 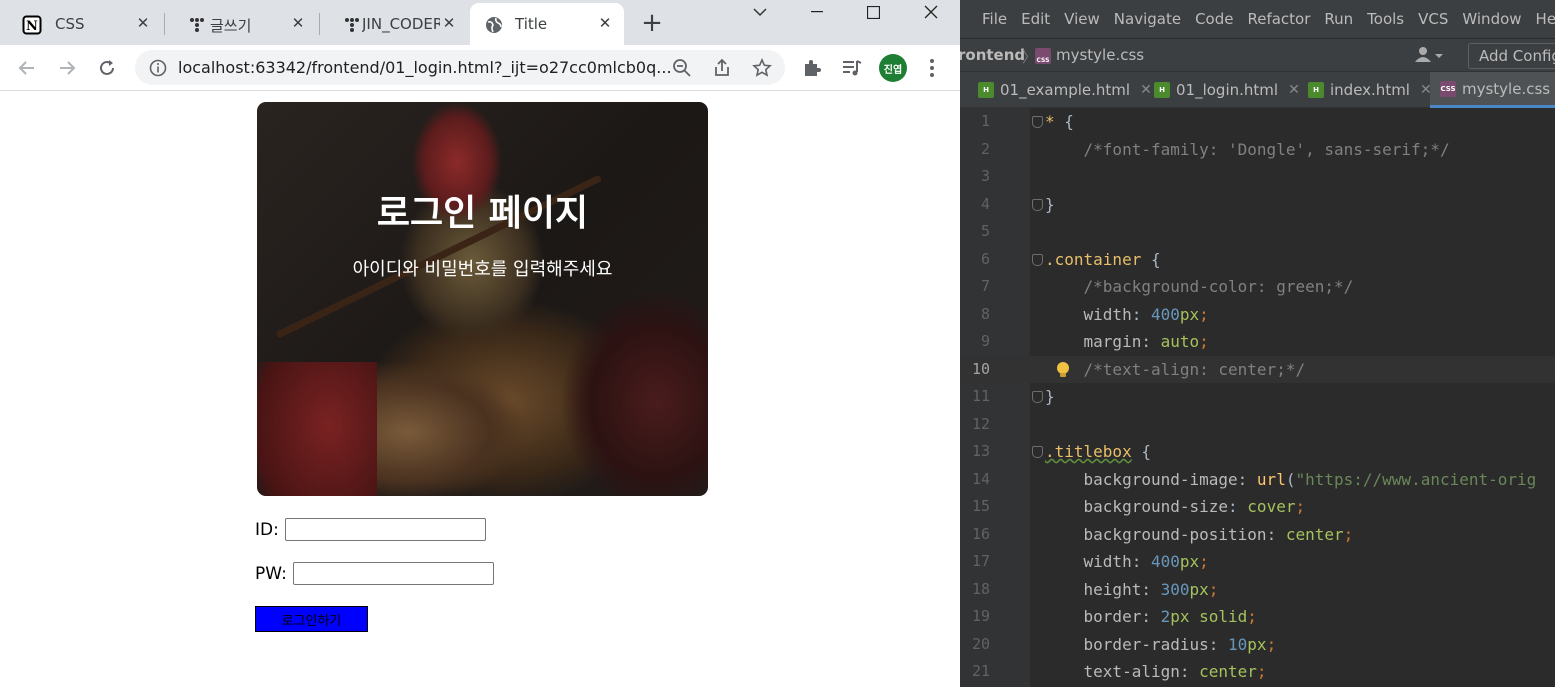 What do you see at coordinates (1227, 90) in the screenshot?
I see `editor-tab-01-login: H 01_login.html ✕` at bounding box center [1227, 90].